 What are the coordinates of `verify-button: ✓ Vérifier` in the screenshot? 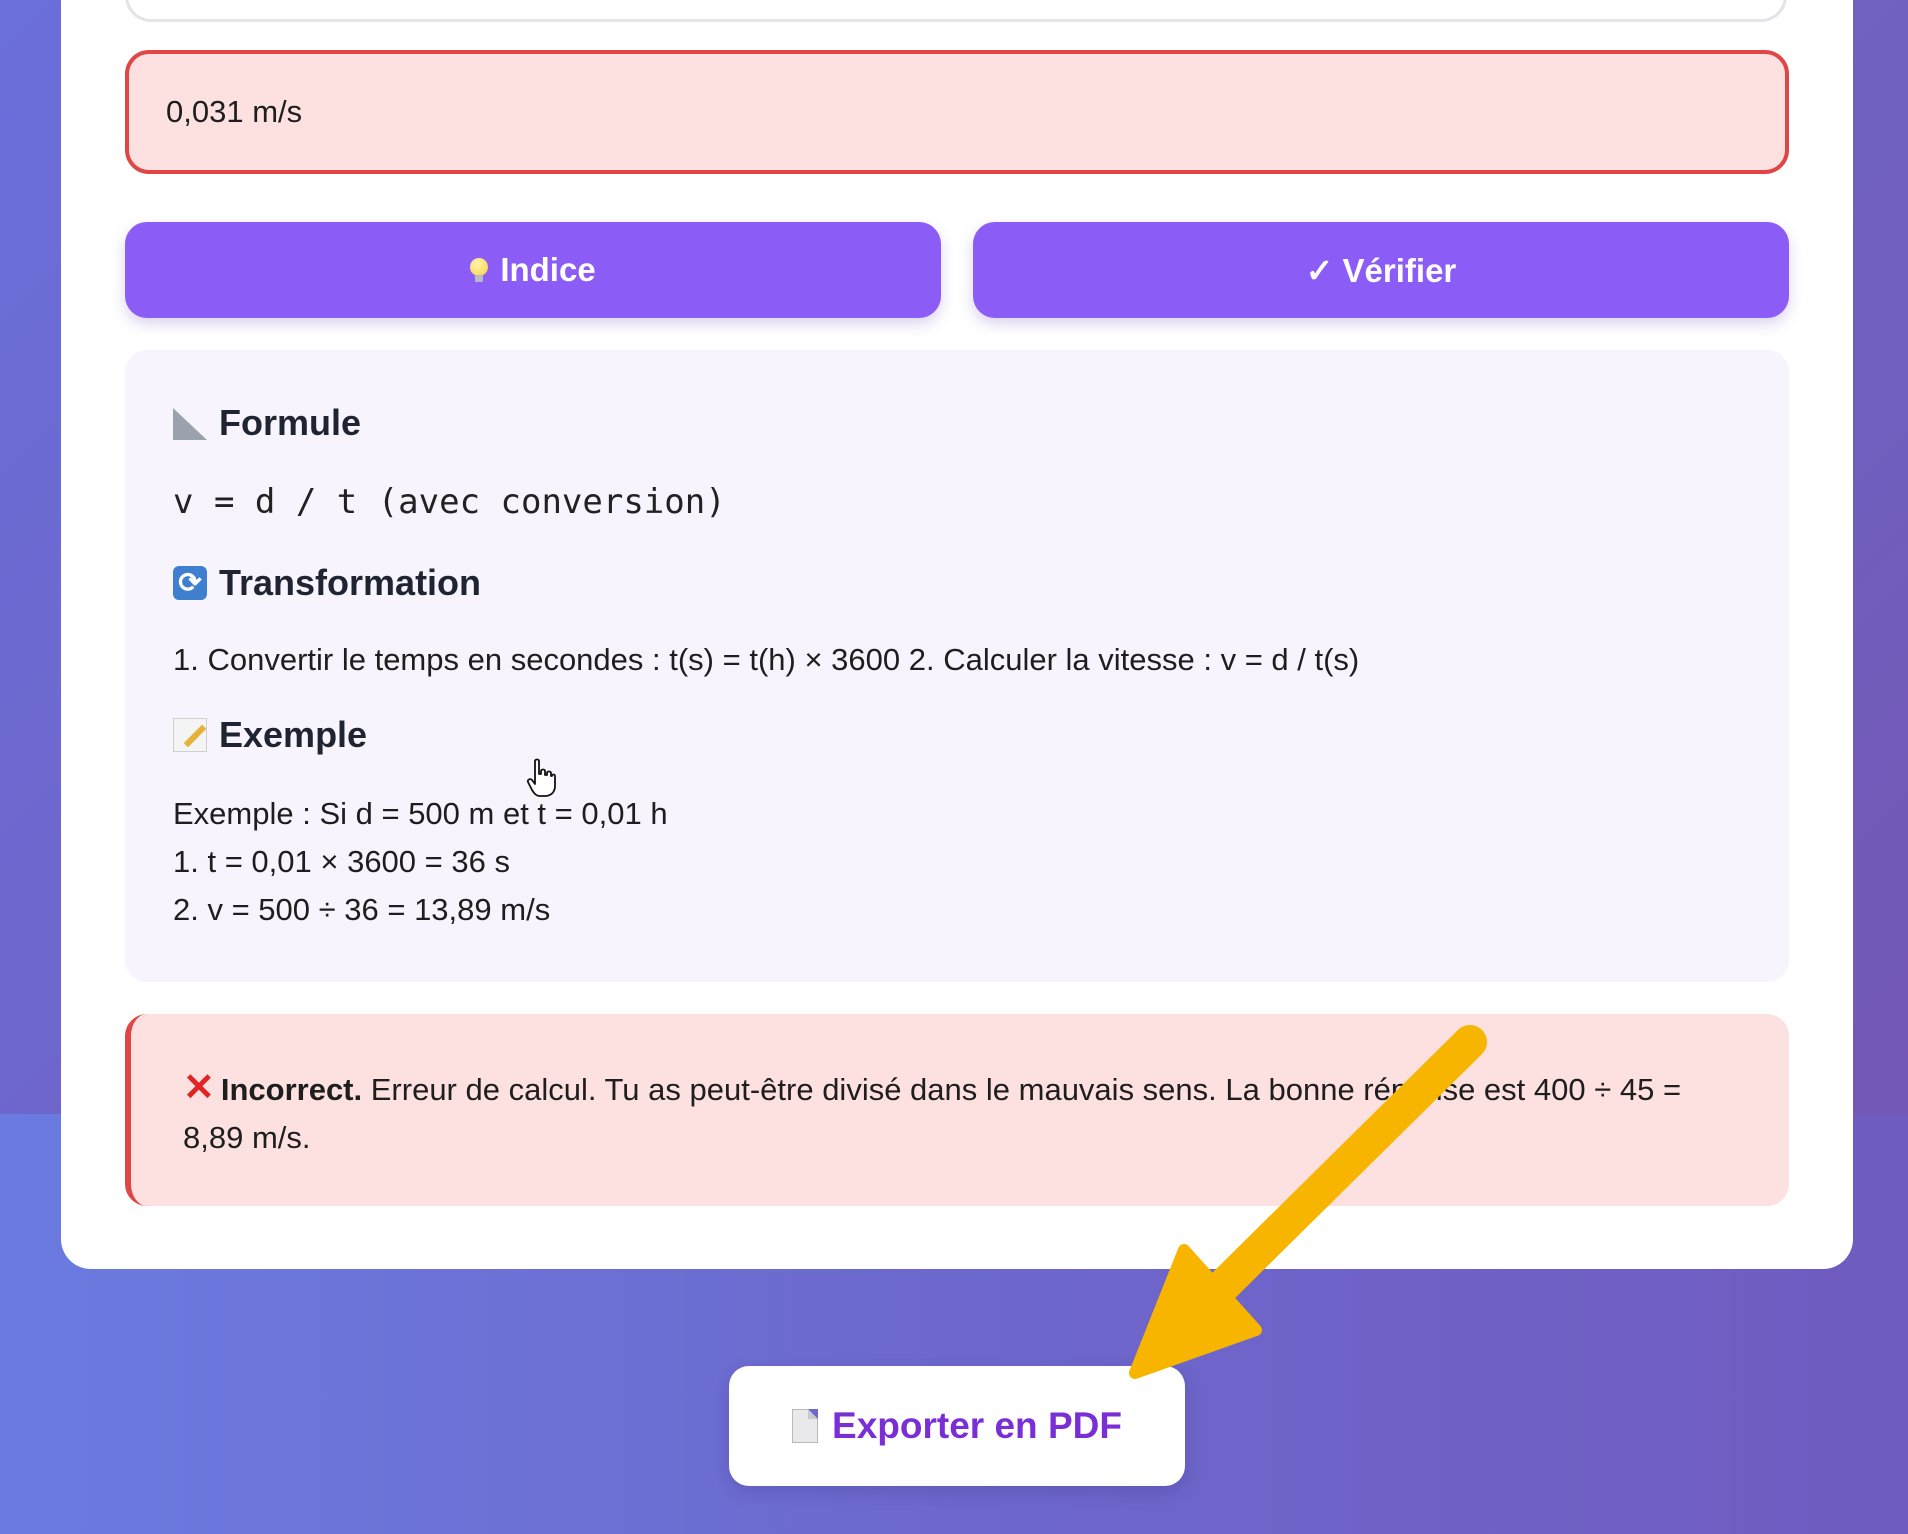 It's located at (1381, 270).